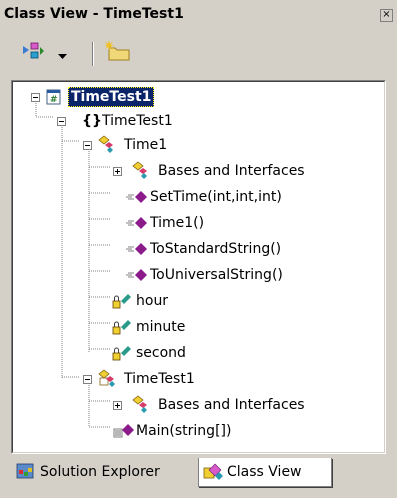 This screenshot has height=498, width=397. I want to click on tree-node-namespace: {} TimeTest1, so click(150, 121).